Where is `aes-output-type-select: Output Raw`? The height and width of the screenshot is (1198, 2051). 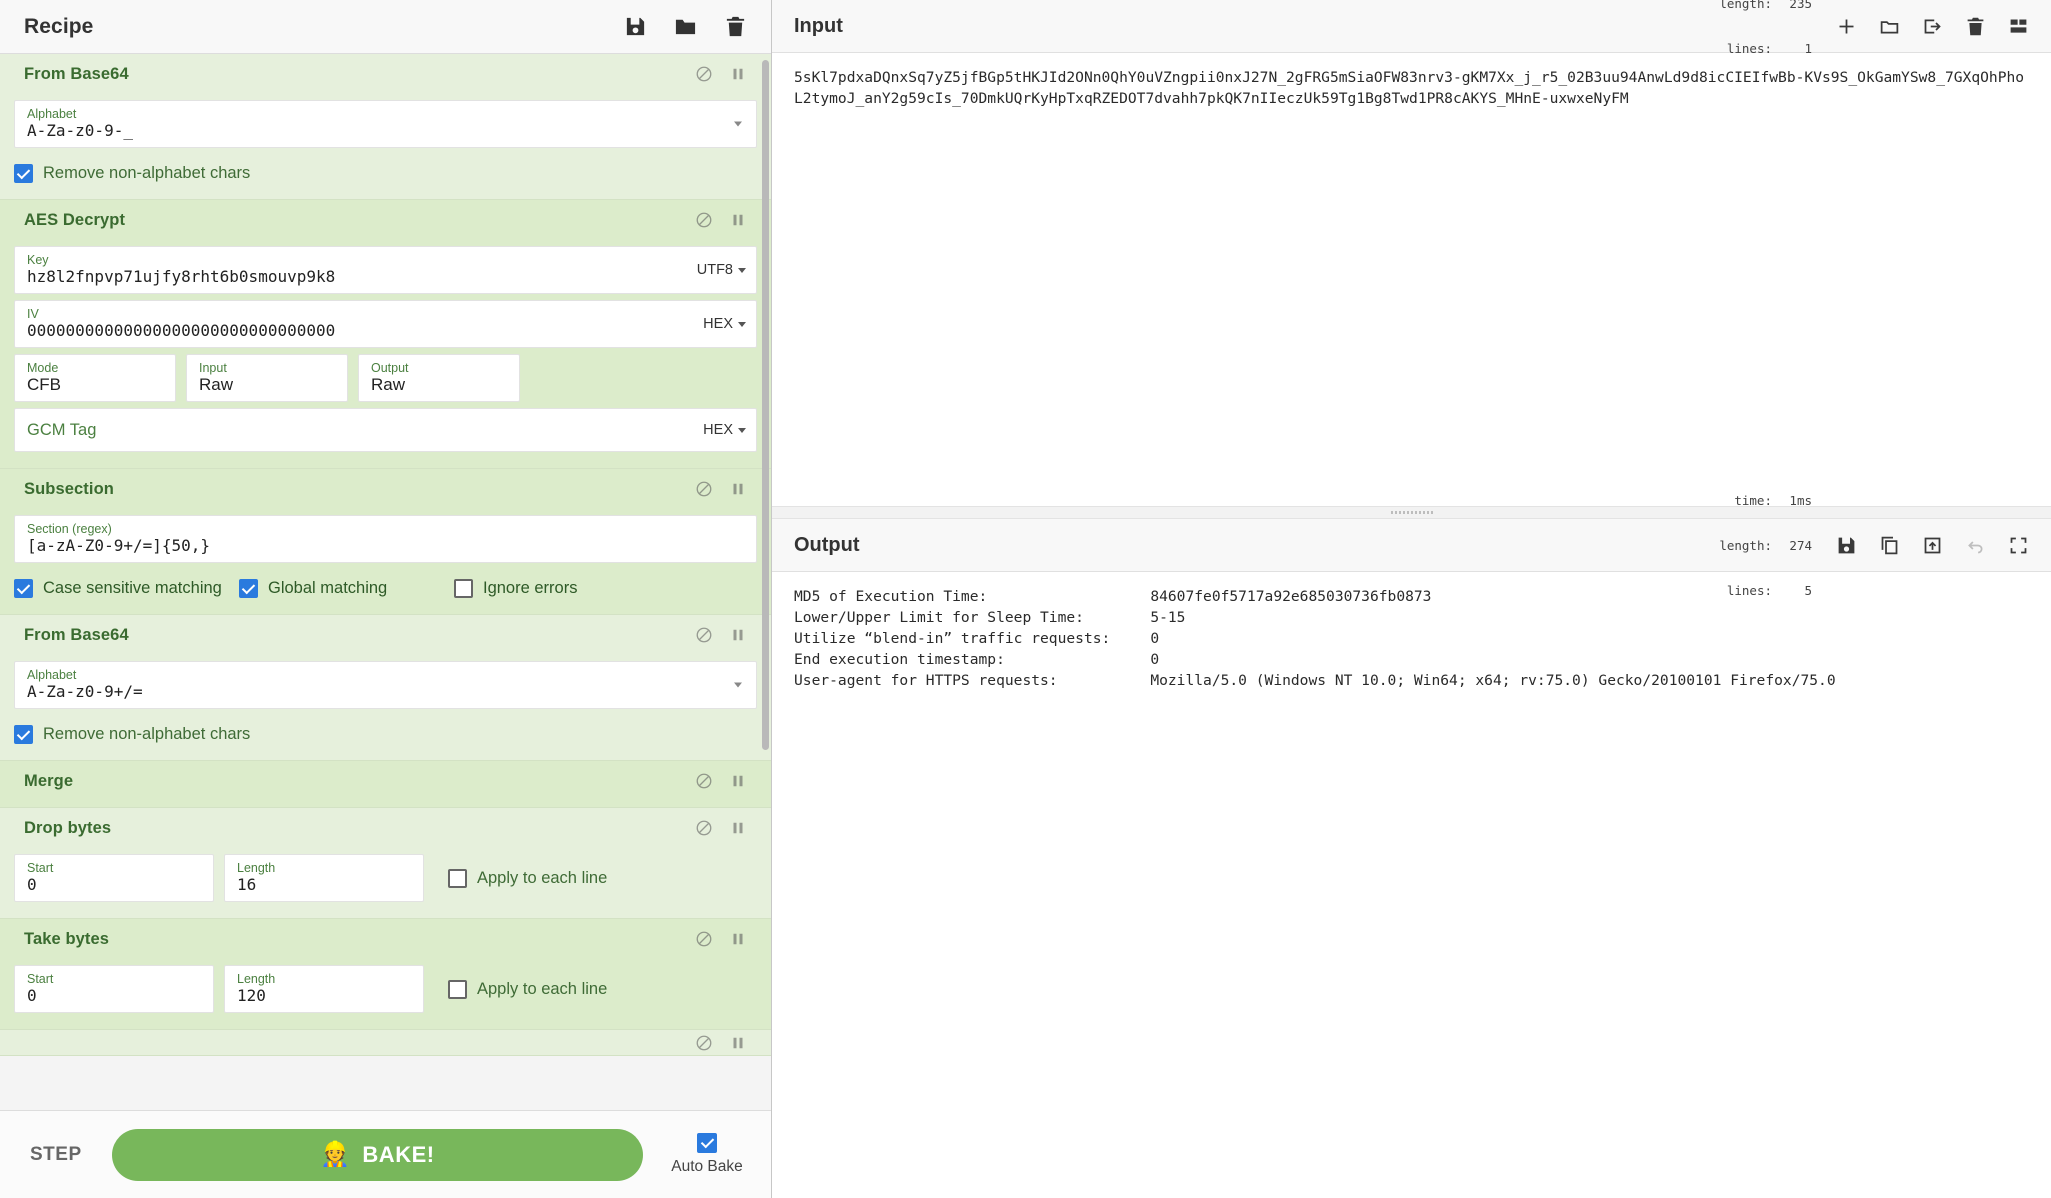 aes-output-type-select: Output Raw is located at coordinates (439, 378).